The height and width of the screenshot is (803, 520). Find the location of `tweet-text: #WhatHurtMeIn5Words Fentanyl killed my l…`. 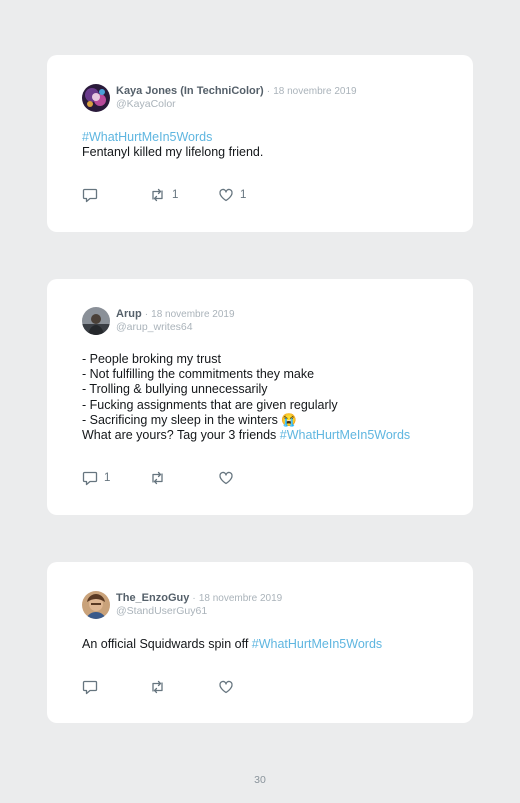

tweet-text: #WhatHurtMeIn5Words Fentanyl killed my l… is located at coordinates (172, 145).